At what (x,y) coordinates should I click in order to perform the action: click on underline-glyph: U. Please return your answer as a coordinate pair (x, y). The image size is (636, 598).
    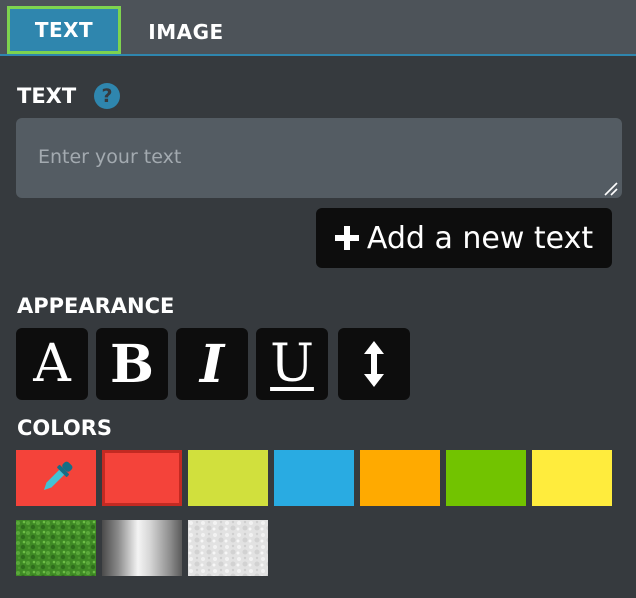
    Looking at the image, I should click on (292, 364).